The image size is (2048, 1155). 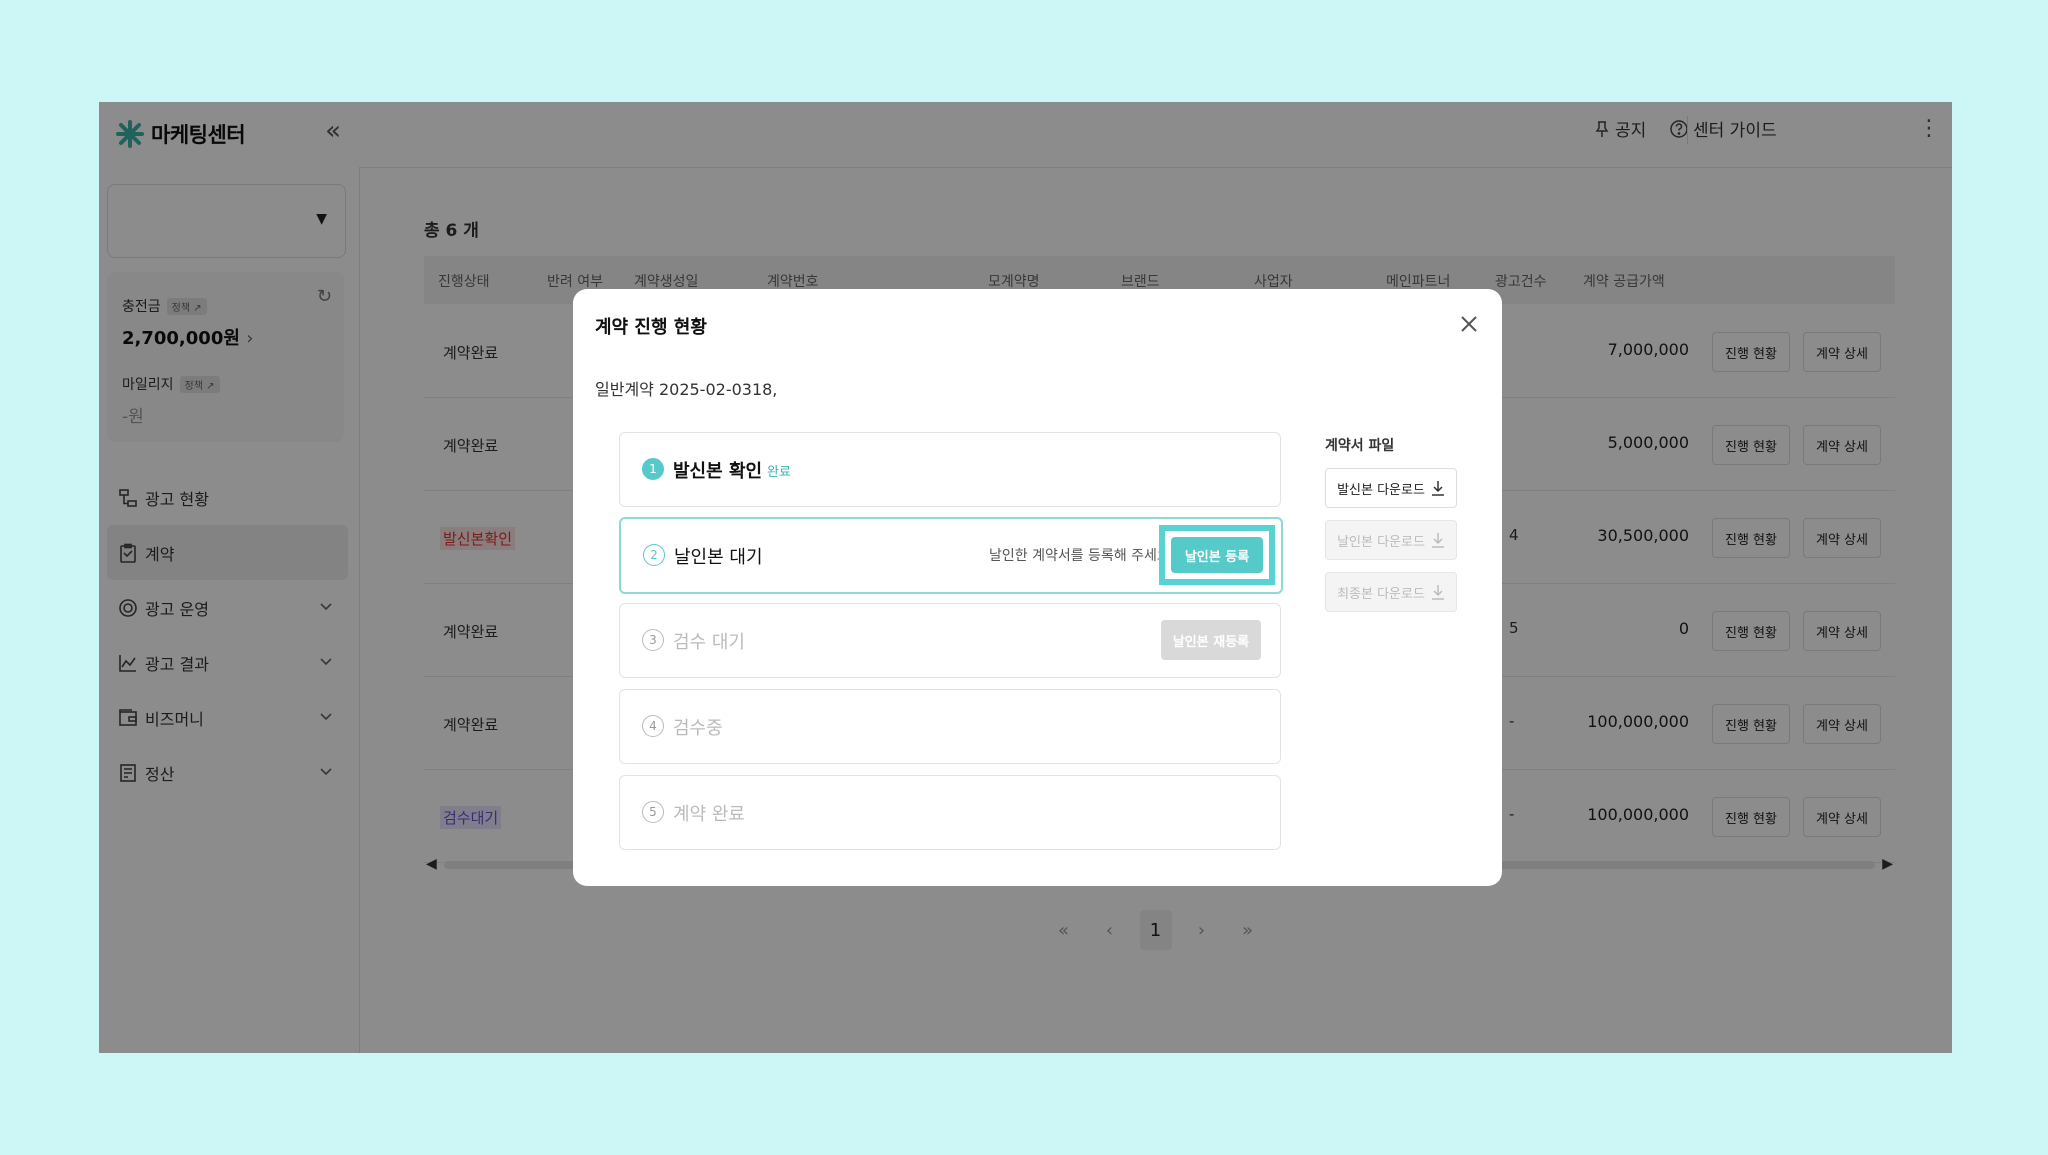 I want to click on download-label: 날인본 다운로드, so click(x=1381, y=542).